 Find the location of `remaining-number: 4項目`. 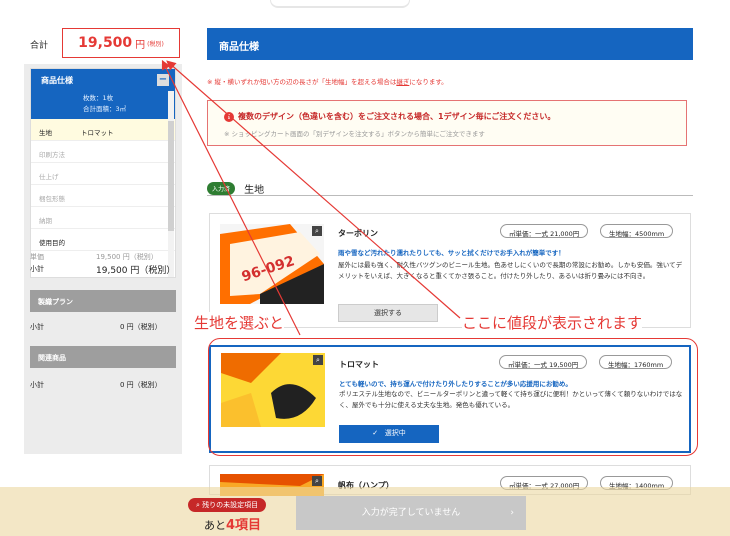

remaining-number: 4項目 is located at coordinates (244, 525).